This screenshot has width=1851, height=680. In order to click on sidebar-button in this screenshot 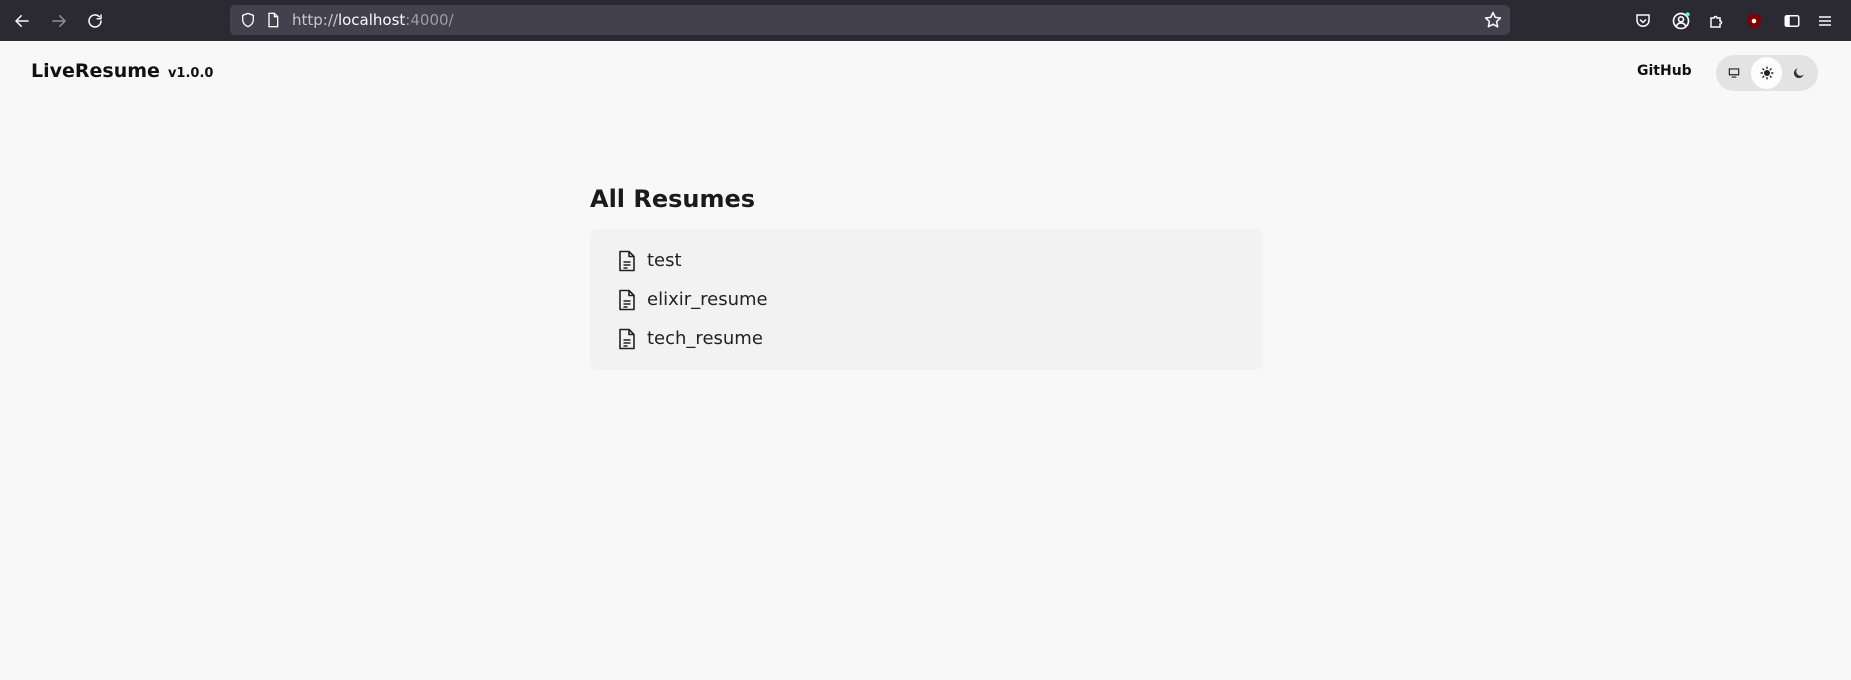, I will do `click(1792, 21)`.